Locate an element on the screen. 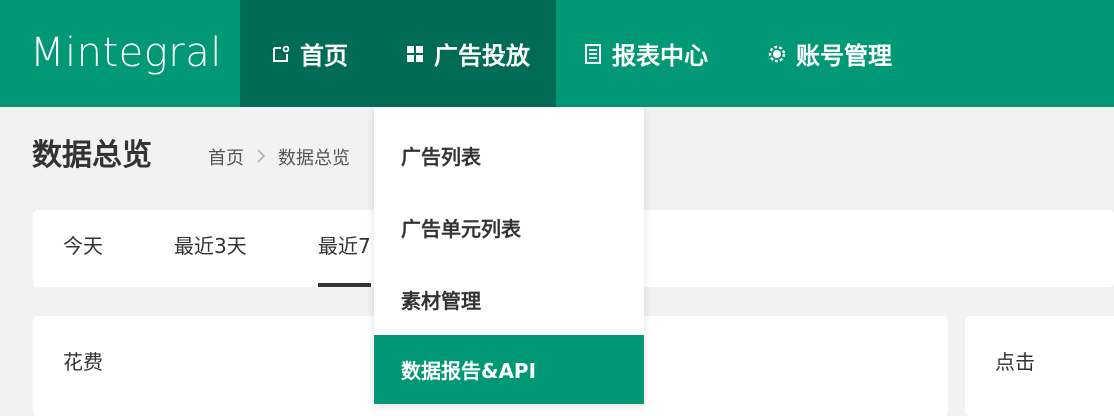  nav-item-reports-label: 报表中心 is located at coordinates (660, 56).